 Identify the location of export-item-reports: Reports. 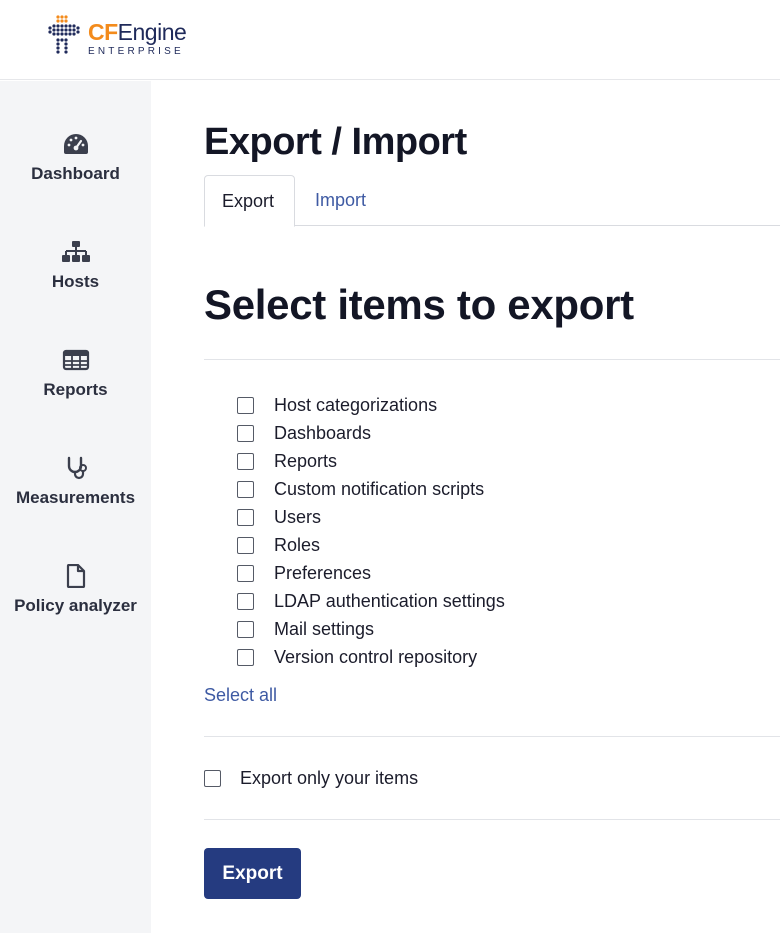
(371, 461).